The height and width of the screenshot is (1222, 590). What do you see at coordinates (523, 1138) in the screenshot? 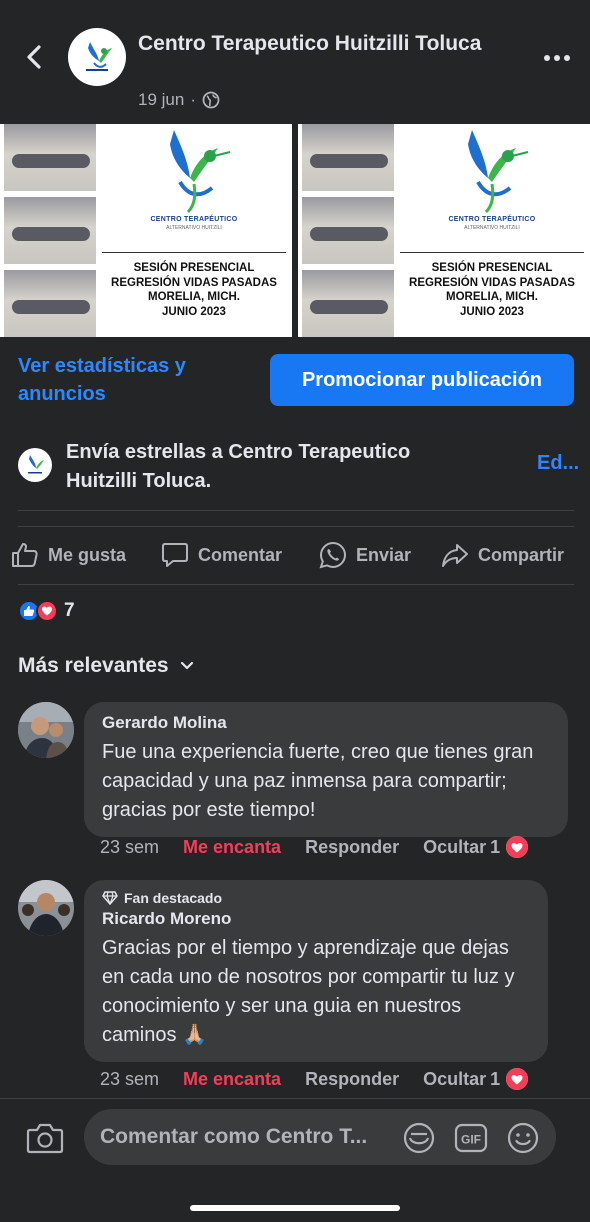
I see `emoji-icon` at bounding box center [523, 1138].